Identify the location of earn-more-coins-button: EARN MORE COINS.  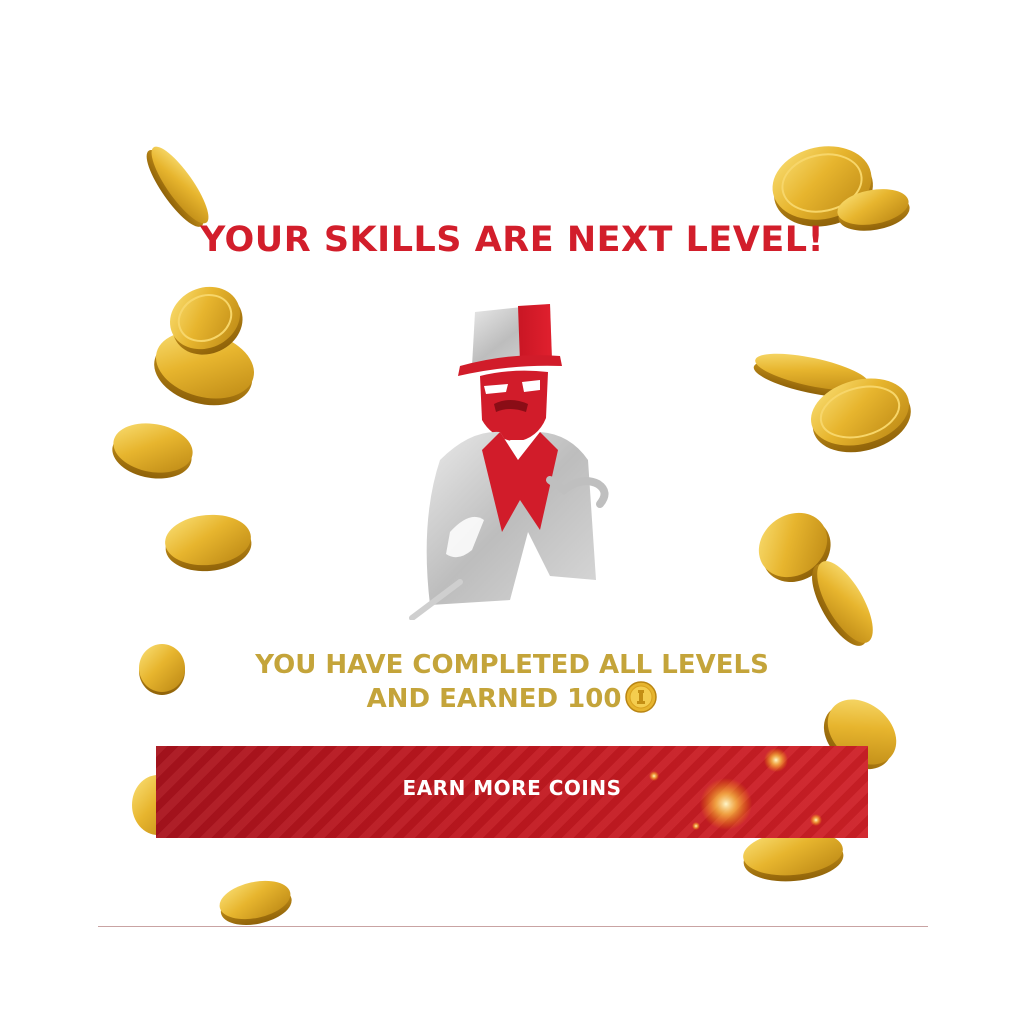
(512, 792).